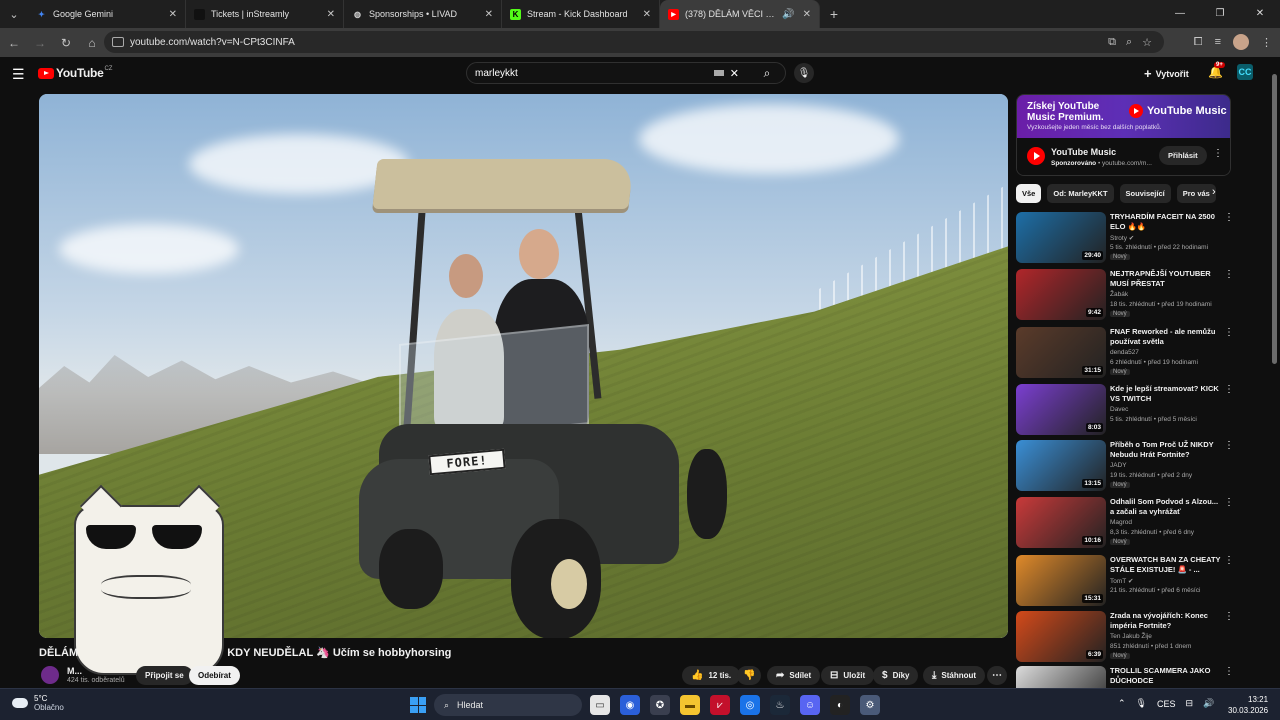  What do you see at coordinates (1080, 193) in the screenshot?
I see `chip-from-channel: Od: MarleyKKT` at bounding box center [1080, 193].